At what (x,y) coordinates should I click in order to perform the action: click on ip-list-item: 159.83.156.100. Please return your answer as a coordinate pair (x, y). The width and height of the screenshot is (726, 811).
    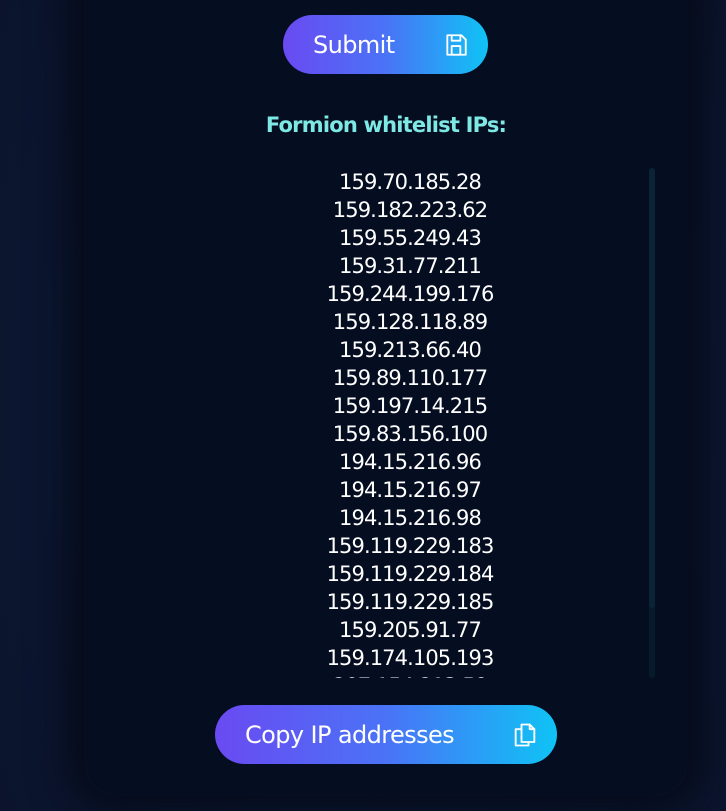
    Looking at the image, I should click on (410, 434).